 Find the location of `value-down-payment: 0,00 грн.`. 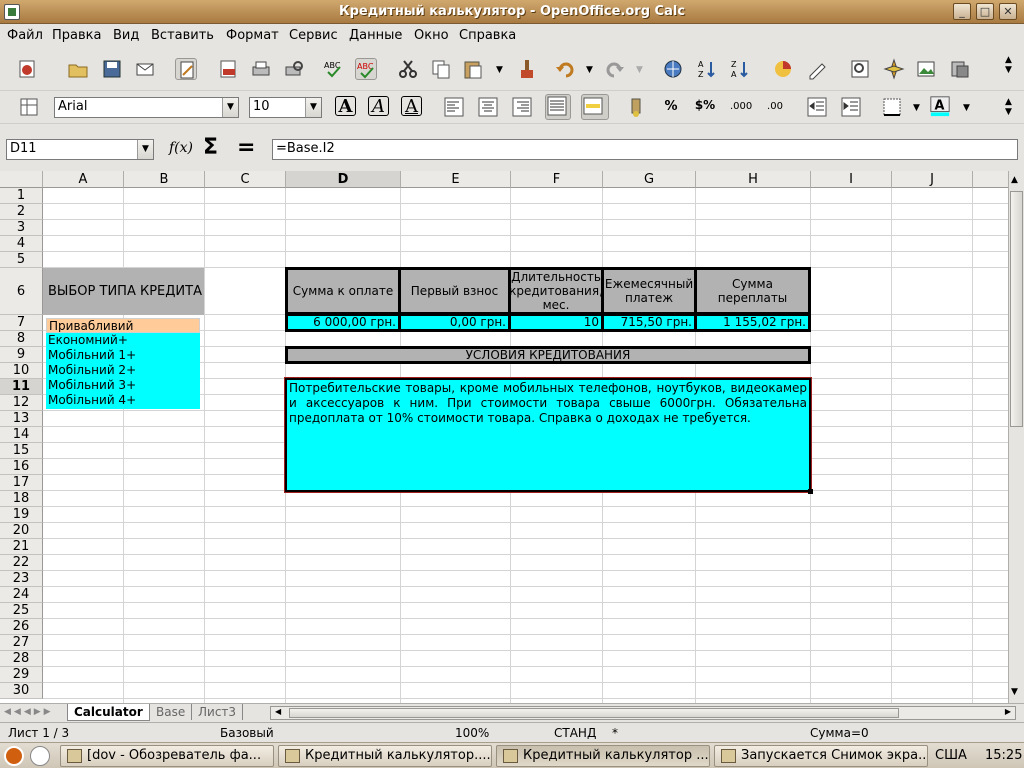

value-down-payment: 0,00 грн. is located at coordinates (454, 322).